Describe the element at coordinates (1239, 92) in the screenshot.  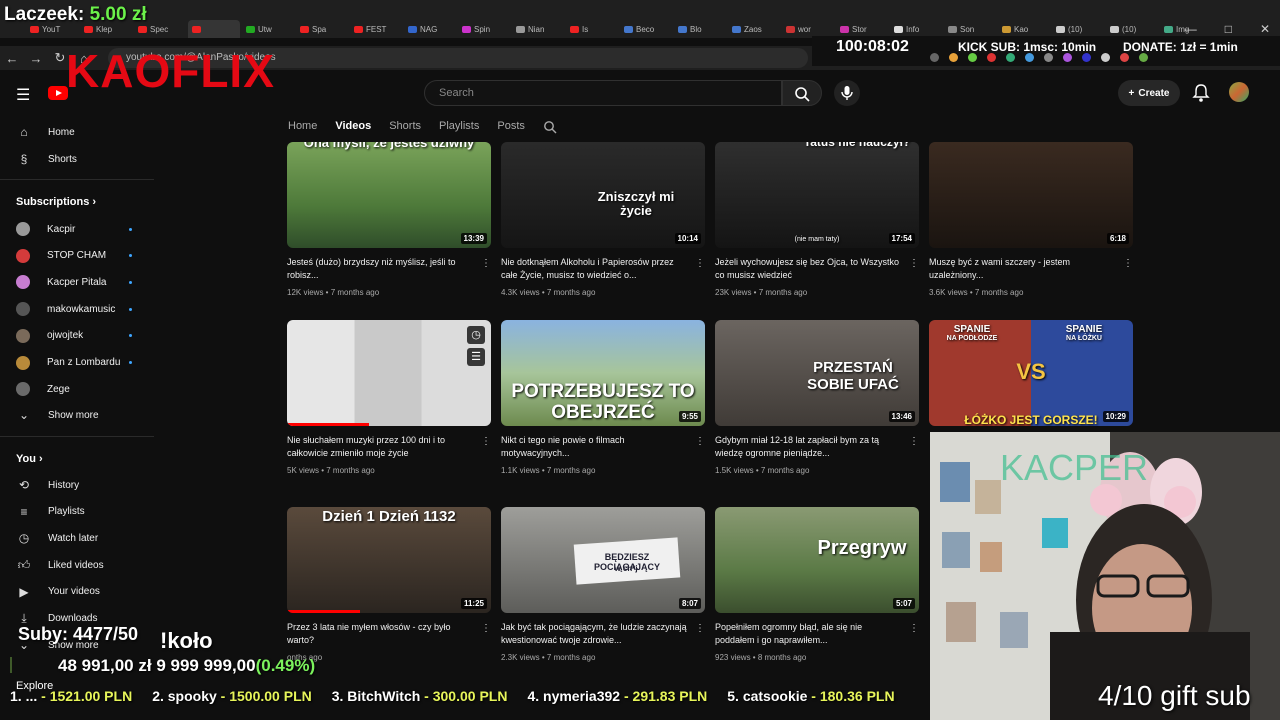
I see `account-avatar` at that location.